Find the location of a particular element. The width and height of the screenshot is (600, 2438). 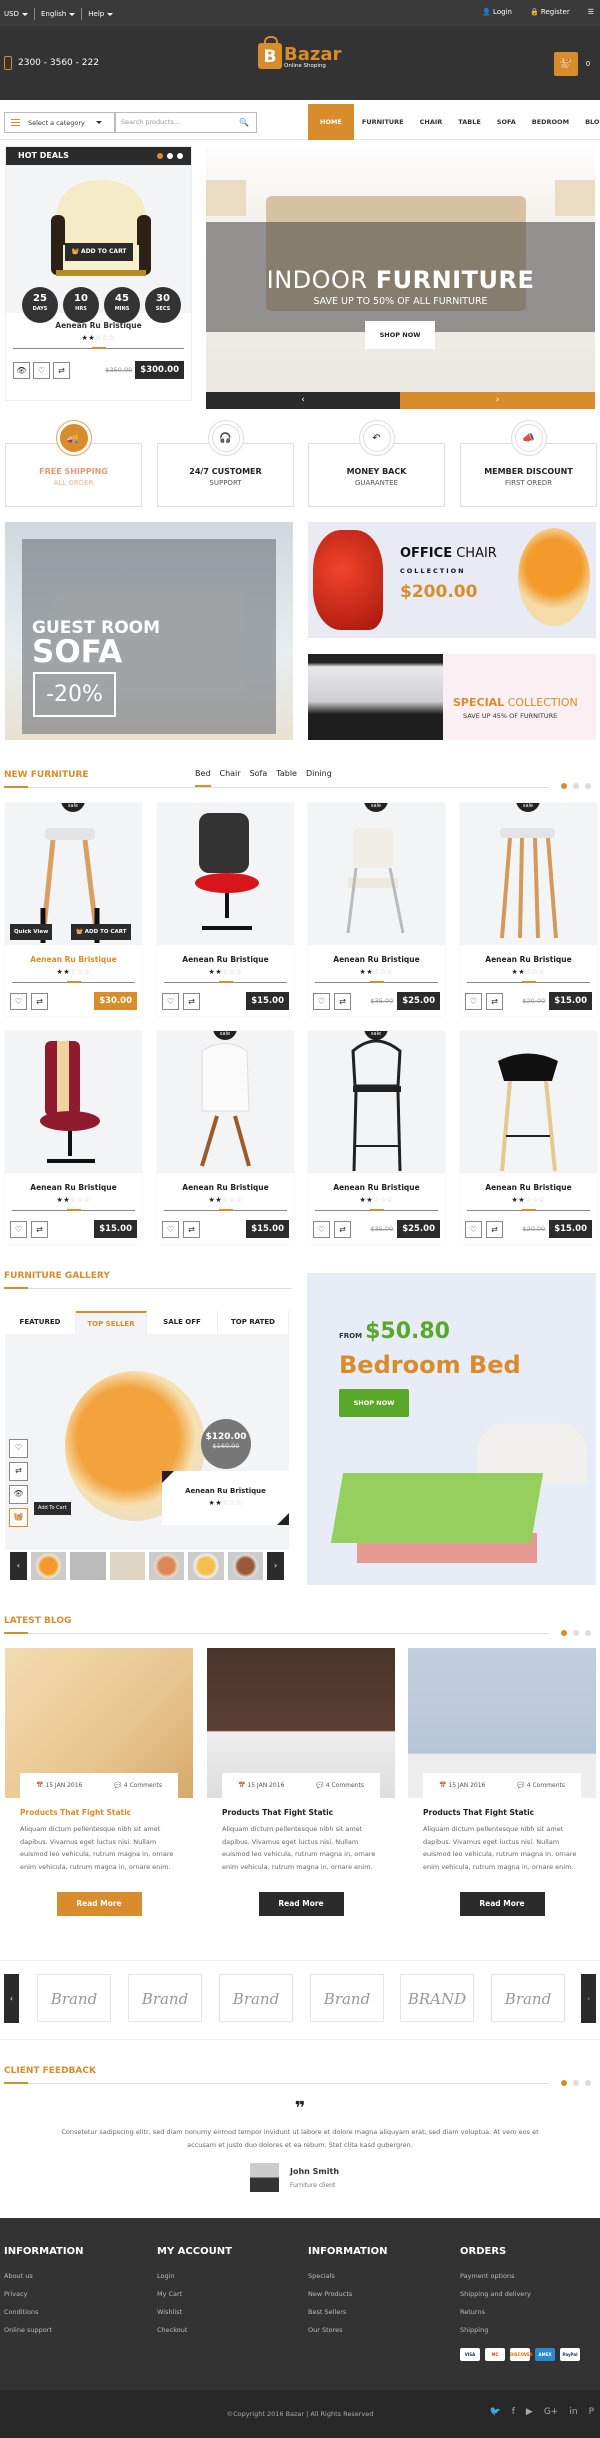

banner-office-chair: OFFICE CHAIR COLLECTION $200.00 is located at coordinates (452, 580).